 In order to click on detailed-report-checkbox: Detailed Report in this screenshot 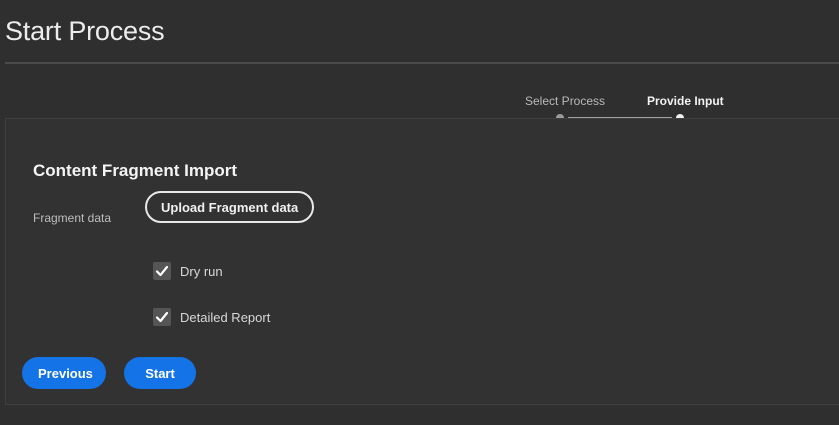, I will do `click(211, 317)`.